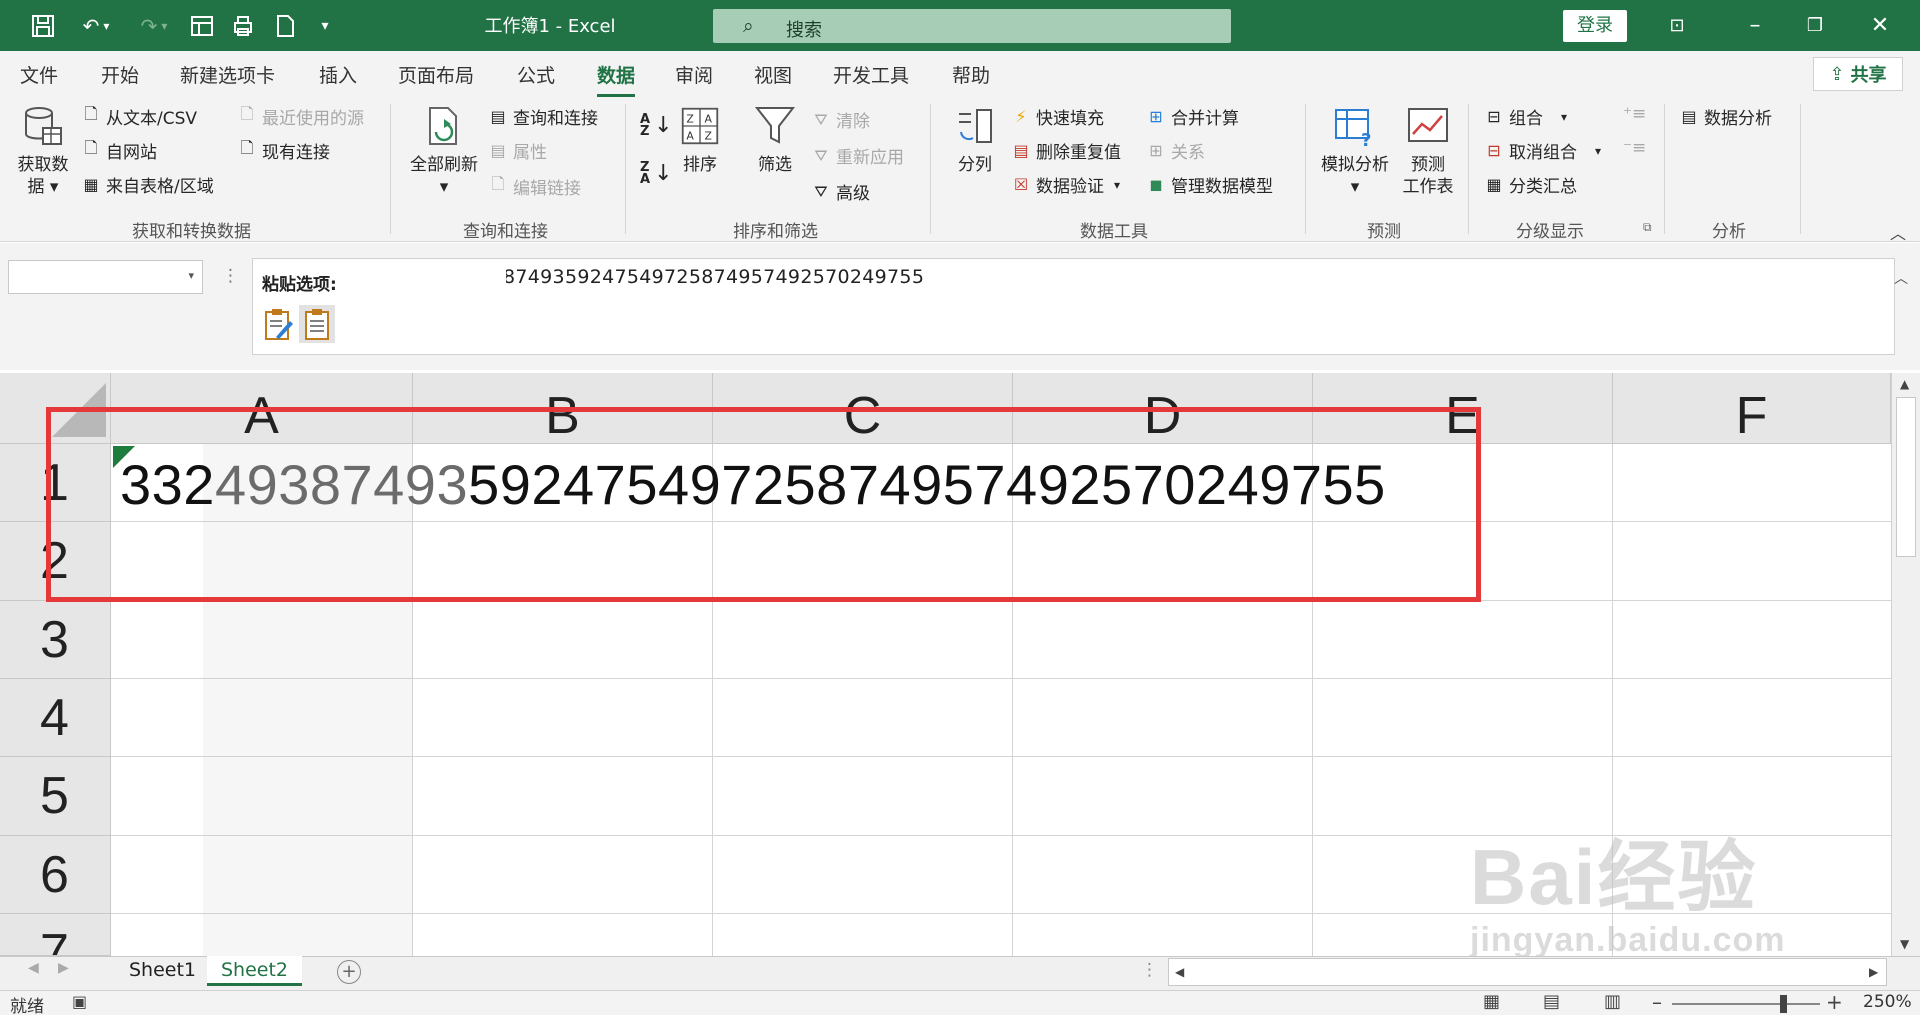 This screenshot has height=1017, width=1920. I want to click on sort-ascending-button: A Z ↓, so click(656, 125).